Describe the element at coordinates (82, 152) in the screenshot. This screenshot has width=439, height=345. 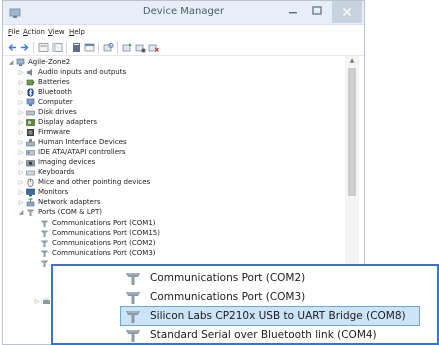
I see `tree-category-label: IDE ATA/ATAPI controllers` at that location.